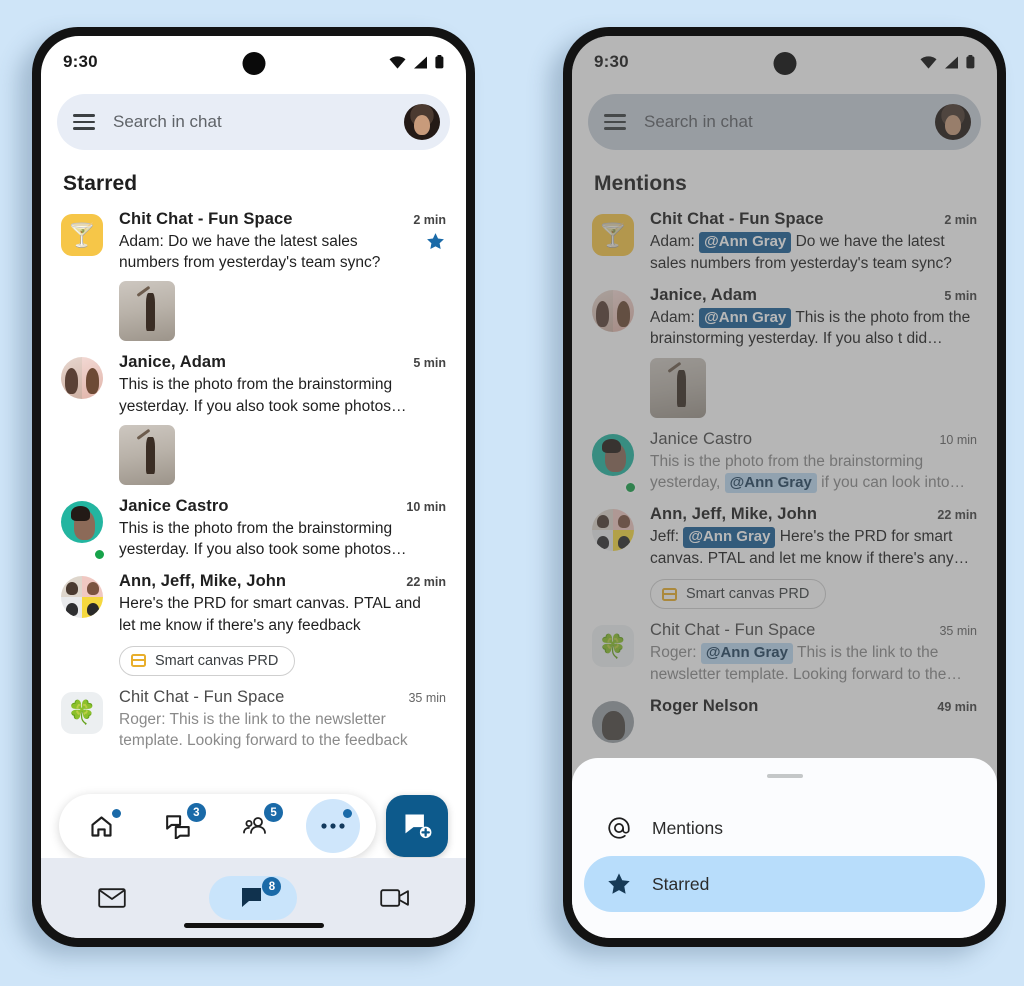 The image size is (1024, 986). I want to click on status-time: 9:30, so click(611, 61).